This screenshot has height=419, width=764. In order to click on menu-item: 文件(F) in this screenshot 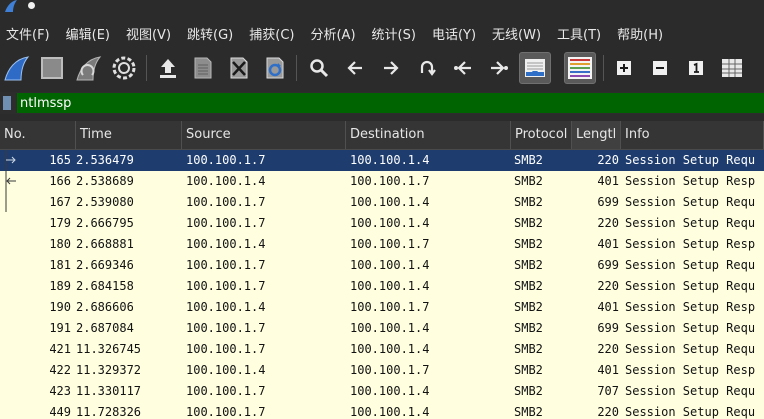, I will do `click(30, 33)`.